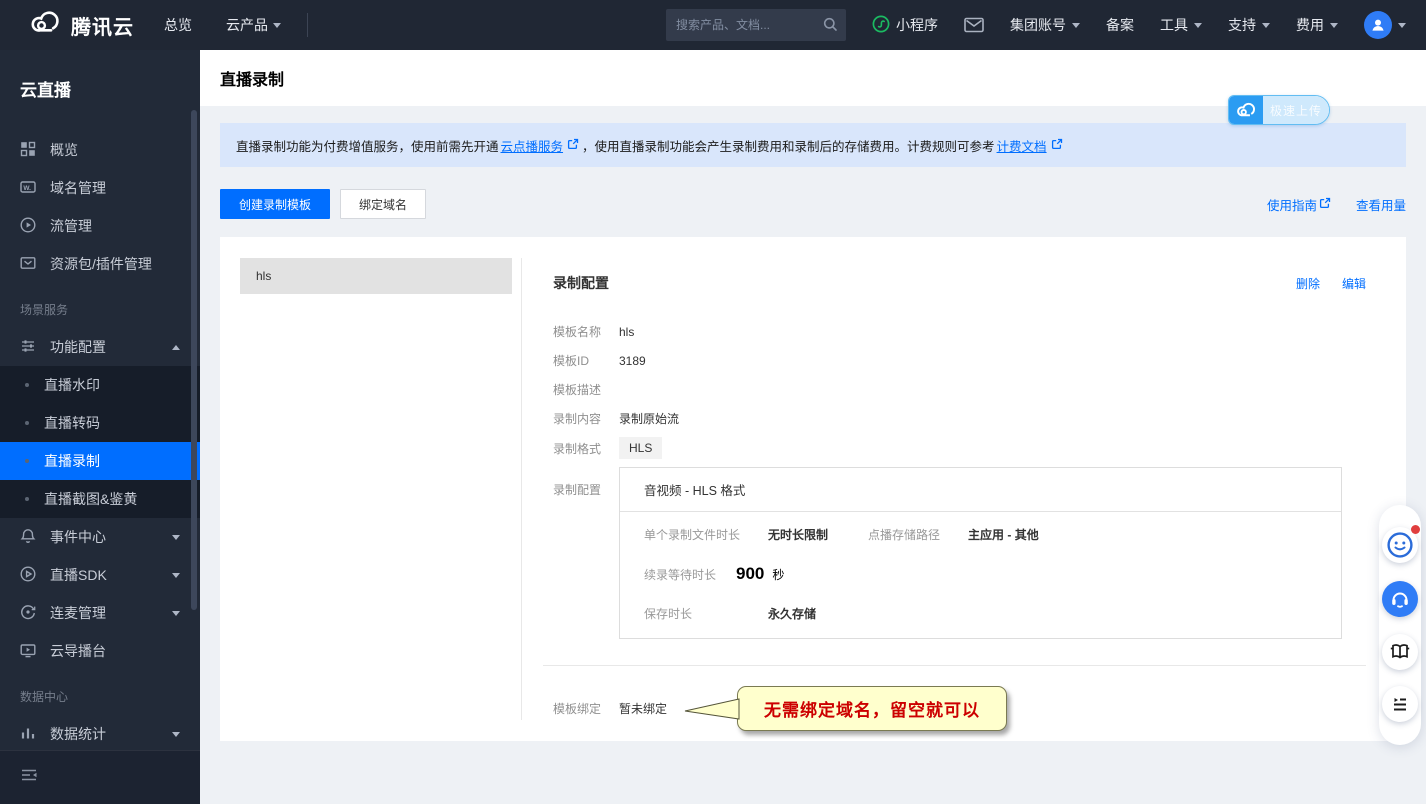  Describe the element at coordinates (959, 448) in the screenshot. I see `field-record-format: 录制格式 HLS` at that location.